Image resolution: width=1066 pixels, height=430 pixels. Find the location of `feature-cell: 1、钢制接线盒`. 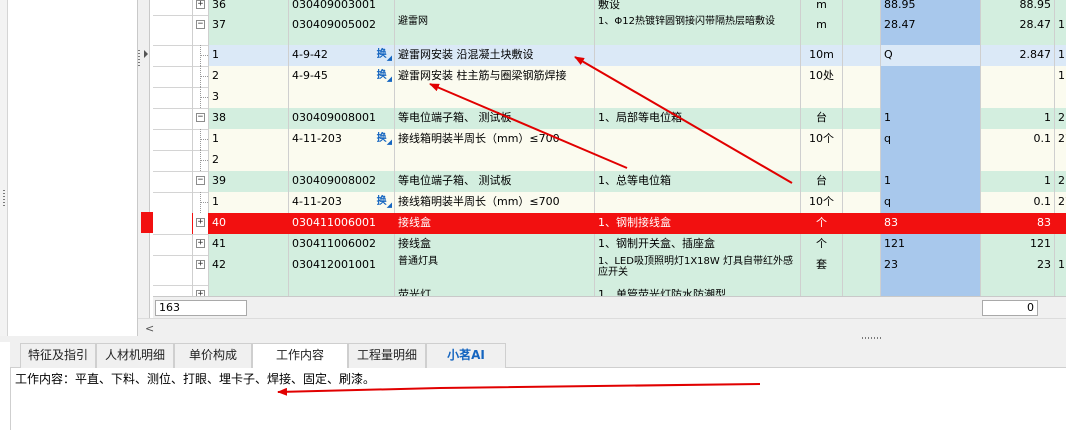

feature-cell: 1、钢制接线盒 is located at coordinates (698, 223).